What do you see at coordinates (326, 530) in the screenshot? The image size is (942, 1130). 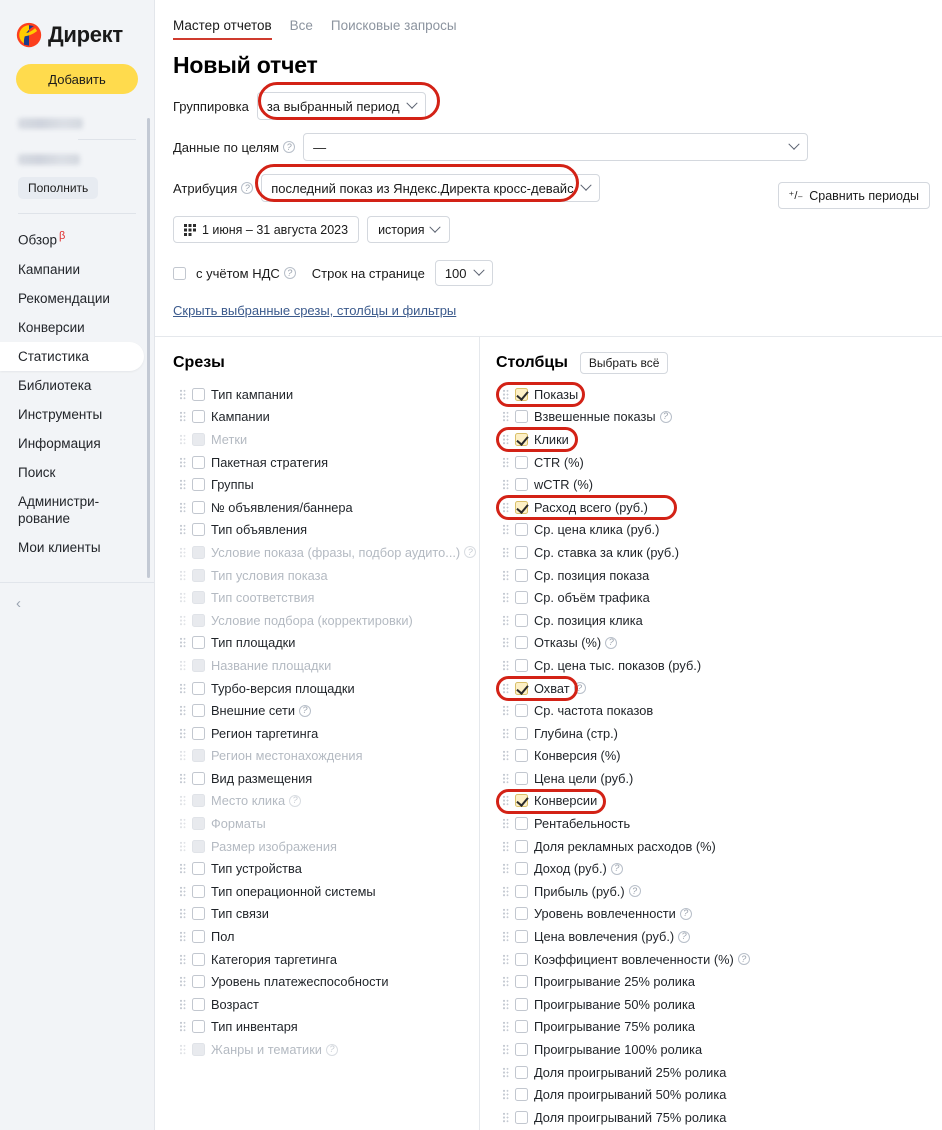 I see `slice-item: Тип объявления` at bounding box center [326, 530].